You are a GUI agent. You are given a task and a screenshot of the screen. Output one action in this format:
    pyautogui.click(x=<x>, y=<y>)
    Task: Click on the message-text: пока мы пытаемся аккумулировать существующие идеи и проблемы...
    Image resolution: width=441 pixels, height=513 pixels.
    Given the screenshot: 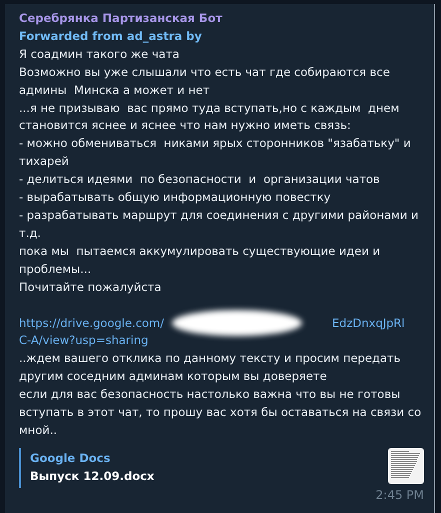 What is the action you would take?
    pyautogui.click(x=200, y=260)
    